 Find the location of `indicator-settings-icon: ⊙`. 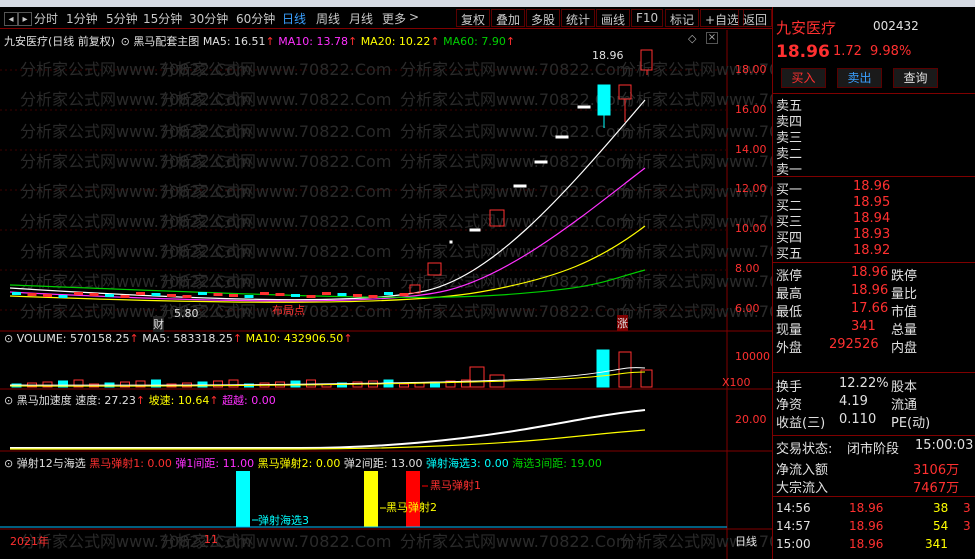

indicator-settings-icon: ⊙ is located at coordinates (125, 41).